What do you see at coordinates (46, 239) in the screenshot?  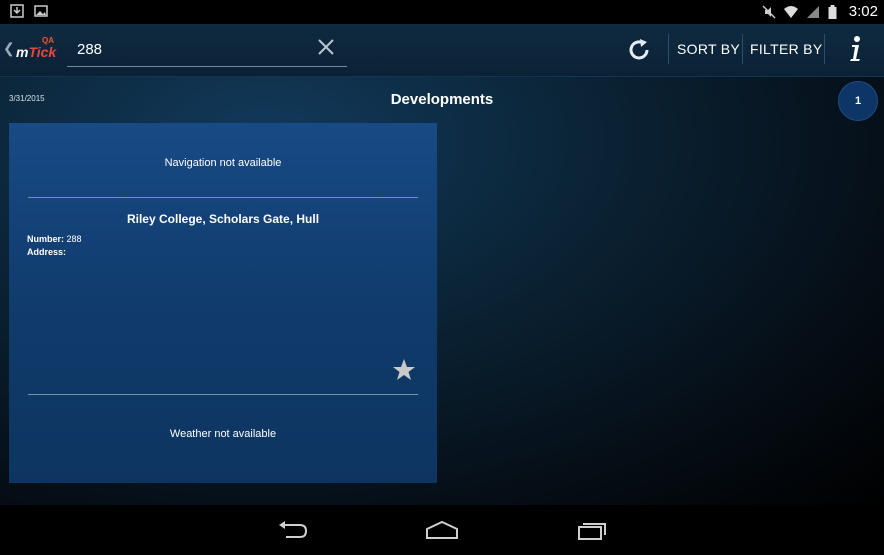 I see `number-label: Number:` at bounding box center [46, 239].